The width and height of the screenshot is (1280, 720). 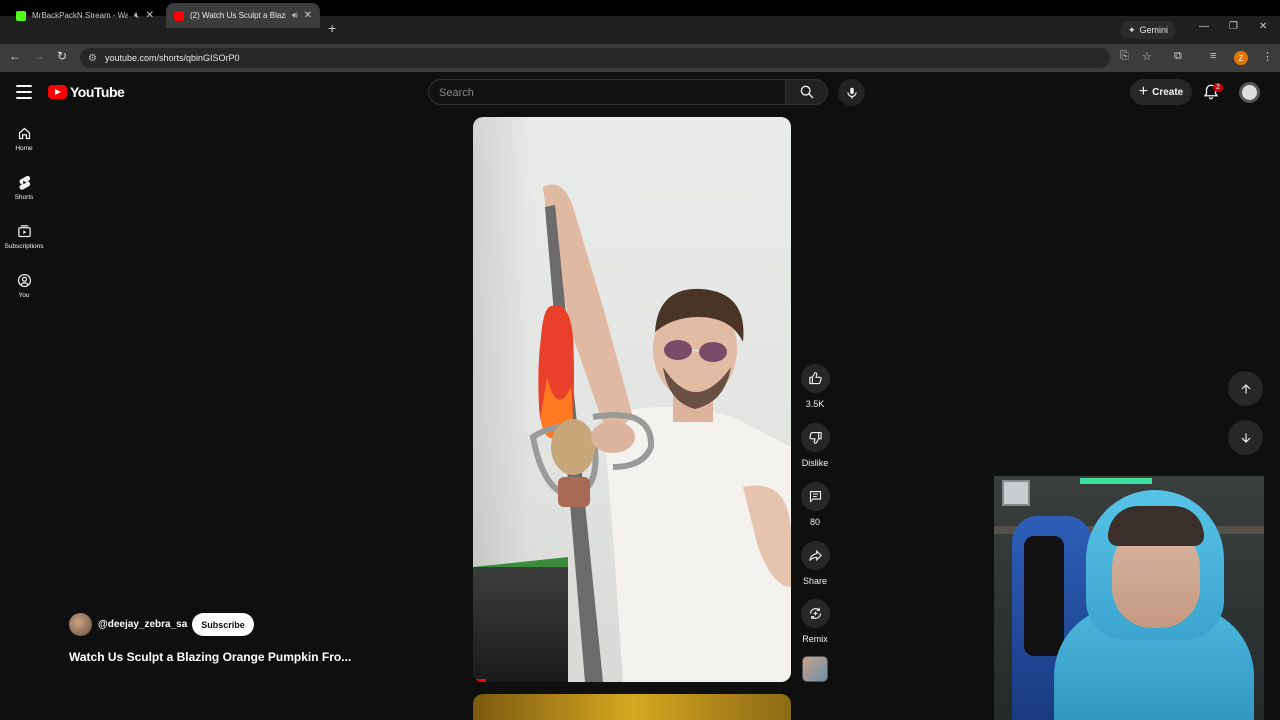 What do you see at coordinates (1044, 596) in the screenshot?
I see `gaming-chair-headrest` at bounding box center [1044, 596].